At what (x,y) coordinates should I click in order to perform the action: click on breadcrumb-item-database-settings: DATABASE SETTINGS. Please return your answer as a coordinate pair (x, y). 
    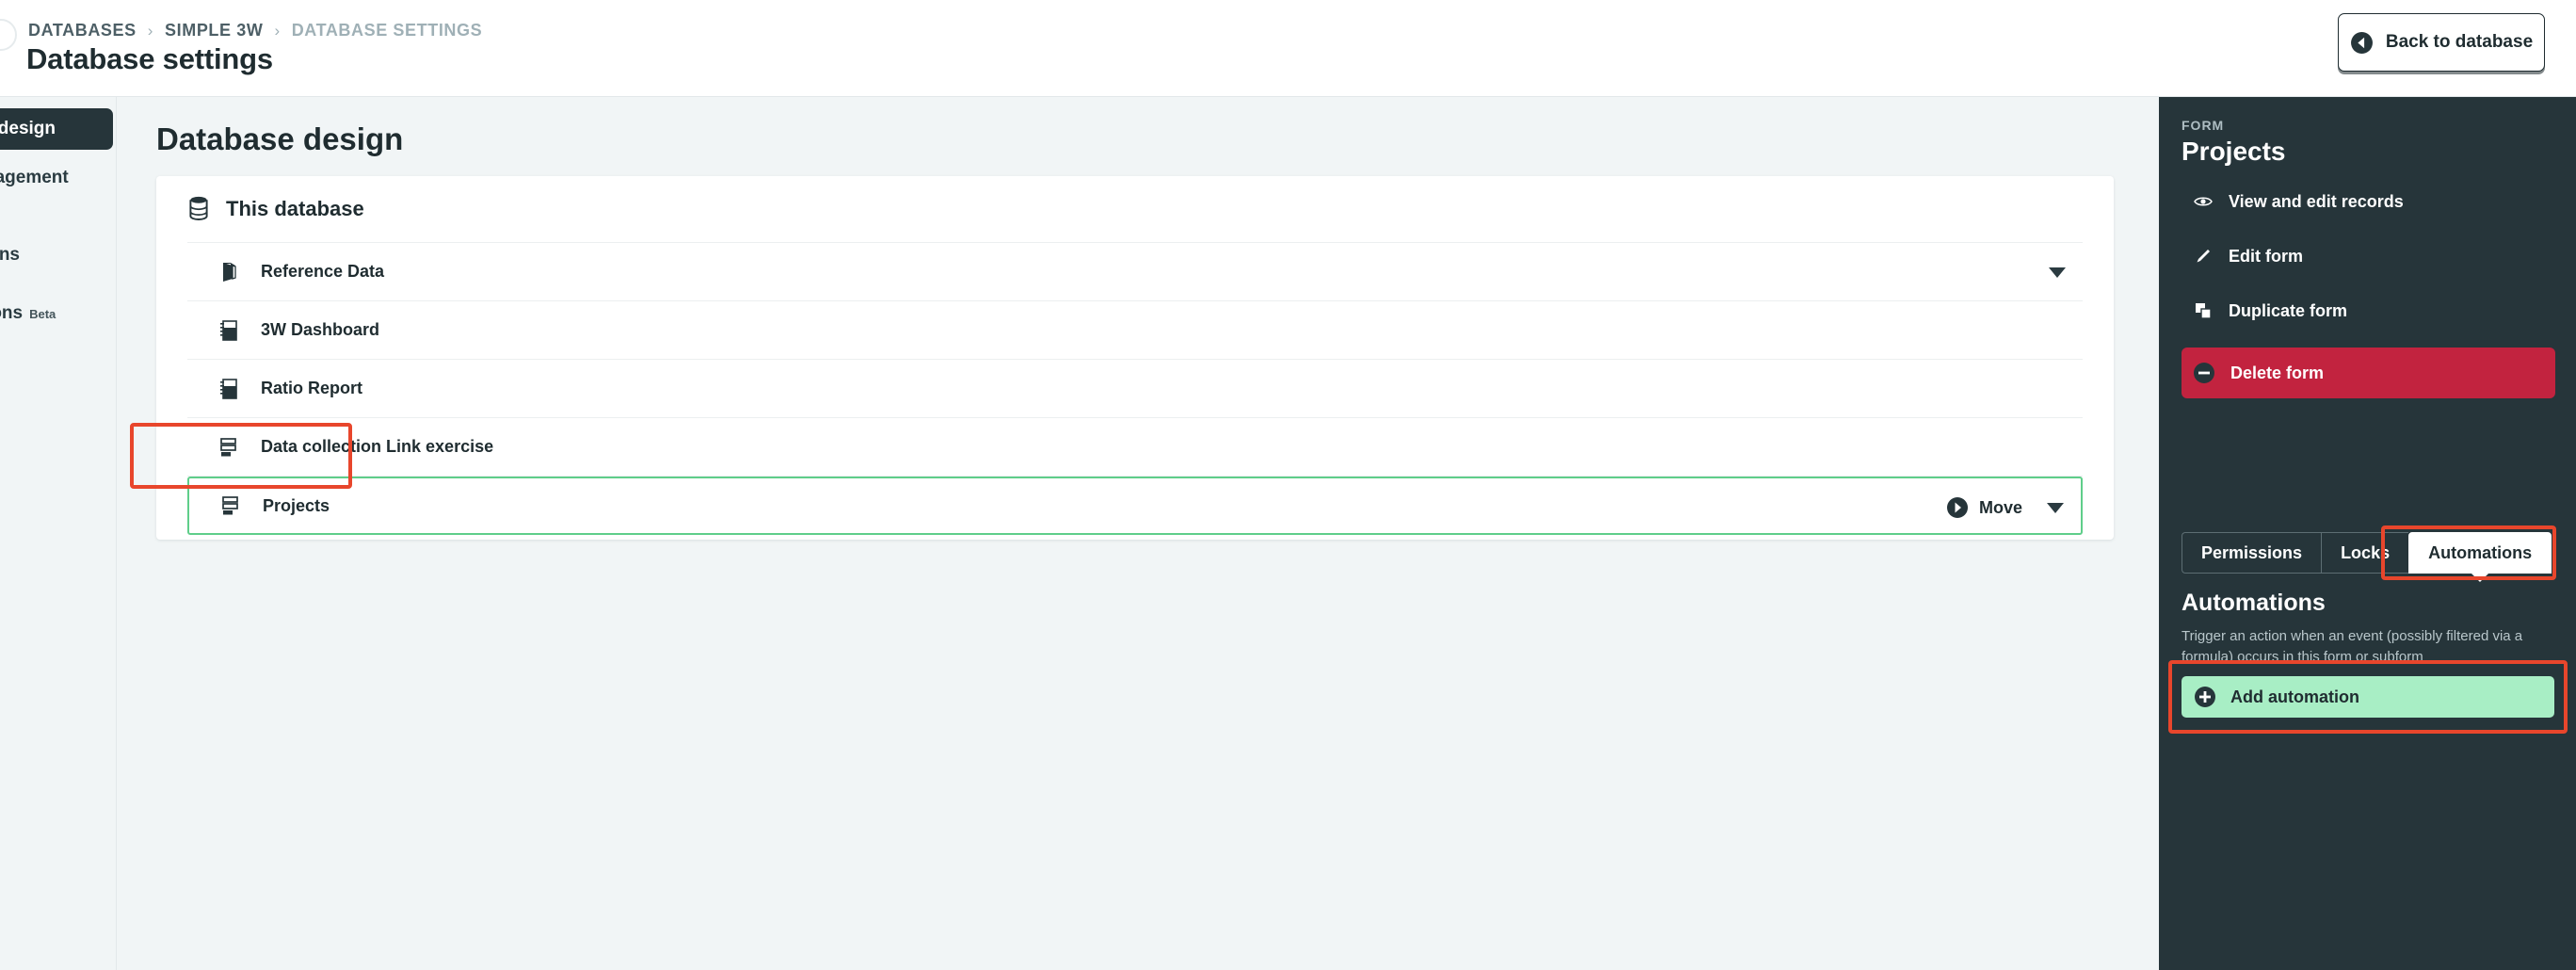
    Looking at the image, I should click on (387, 30).